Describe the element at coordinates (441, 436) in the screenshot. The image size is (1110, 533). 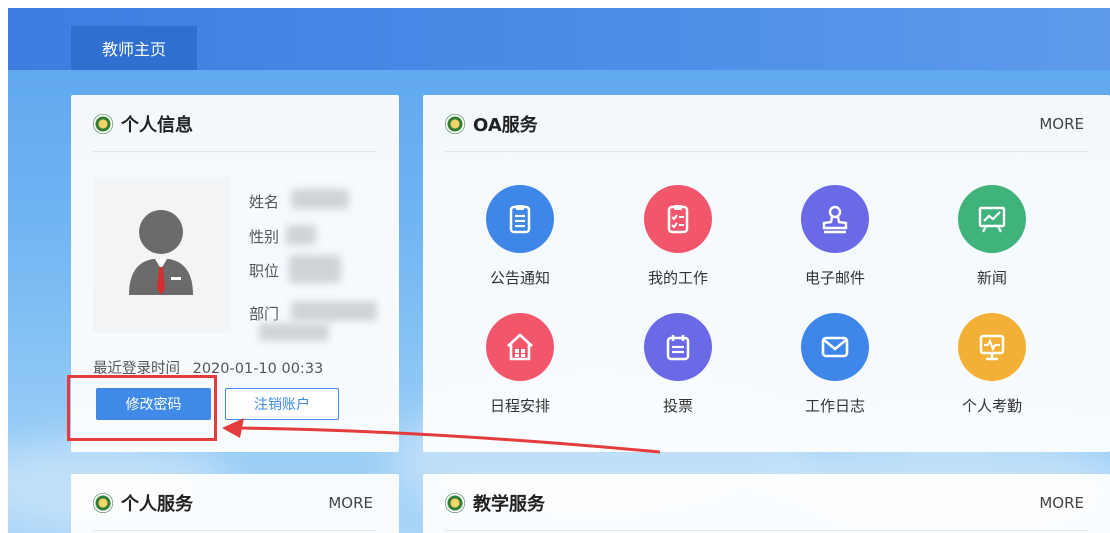
I see `annotation-arrow` at that location.